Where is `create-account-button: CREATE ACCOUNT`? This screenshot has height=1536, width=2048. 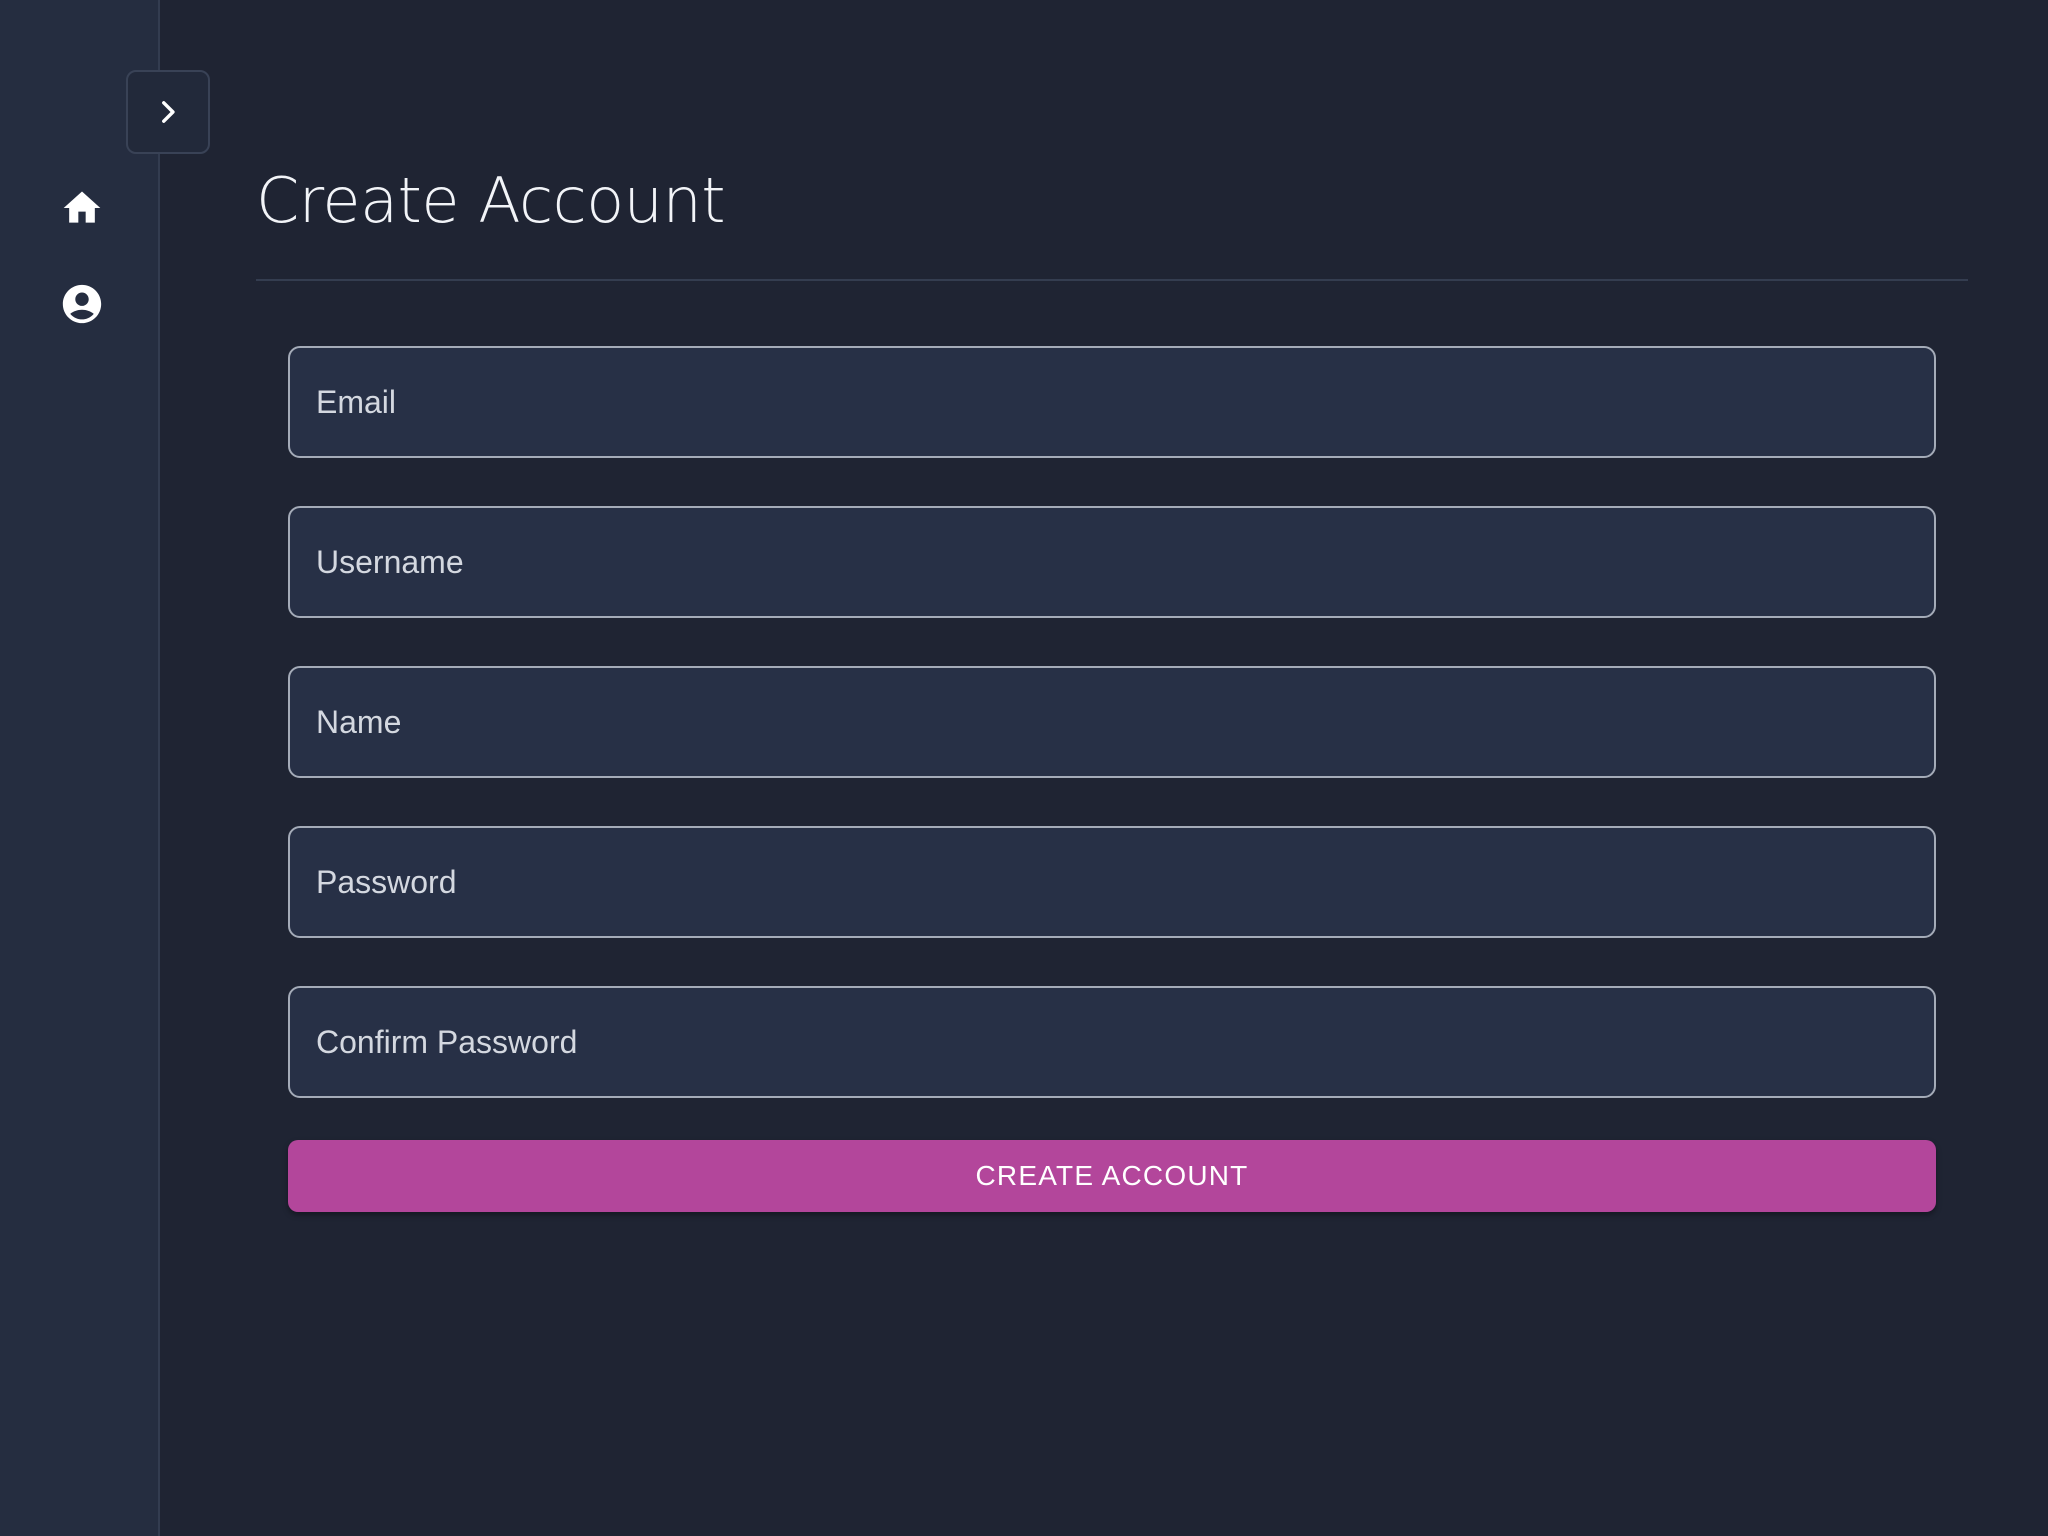
create-account-button: CREATE ACCOUNT is located at coordinates (1112, 1176).